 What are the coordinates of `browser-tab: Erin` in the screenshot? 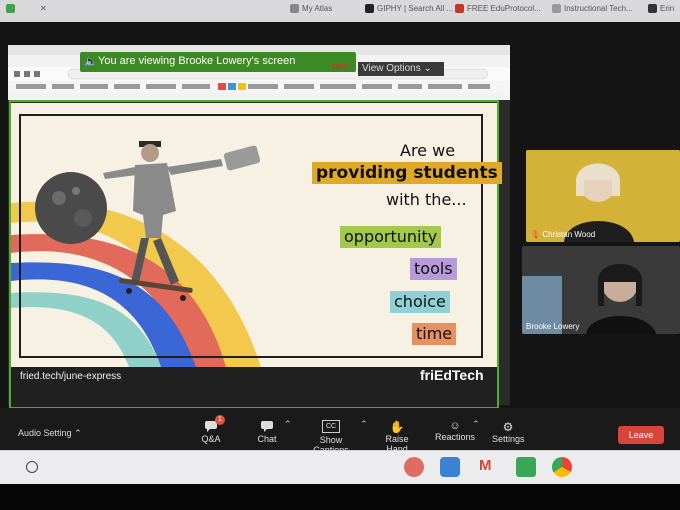 It's located at (664, 9).